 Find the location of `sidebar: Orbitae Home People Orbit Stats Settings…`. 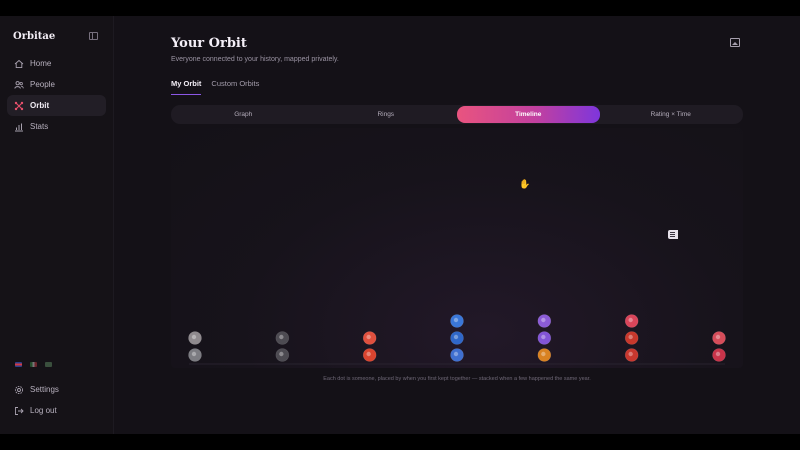

sidebar: Orbitae Home People Orbit Stats Settings… is located at coordinates (57, 225).